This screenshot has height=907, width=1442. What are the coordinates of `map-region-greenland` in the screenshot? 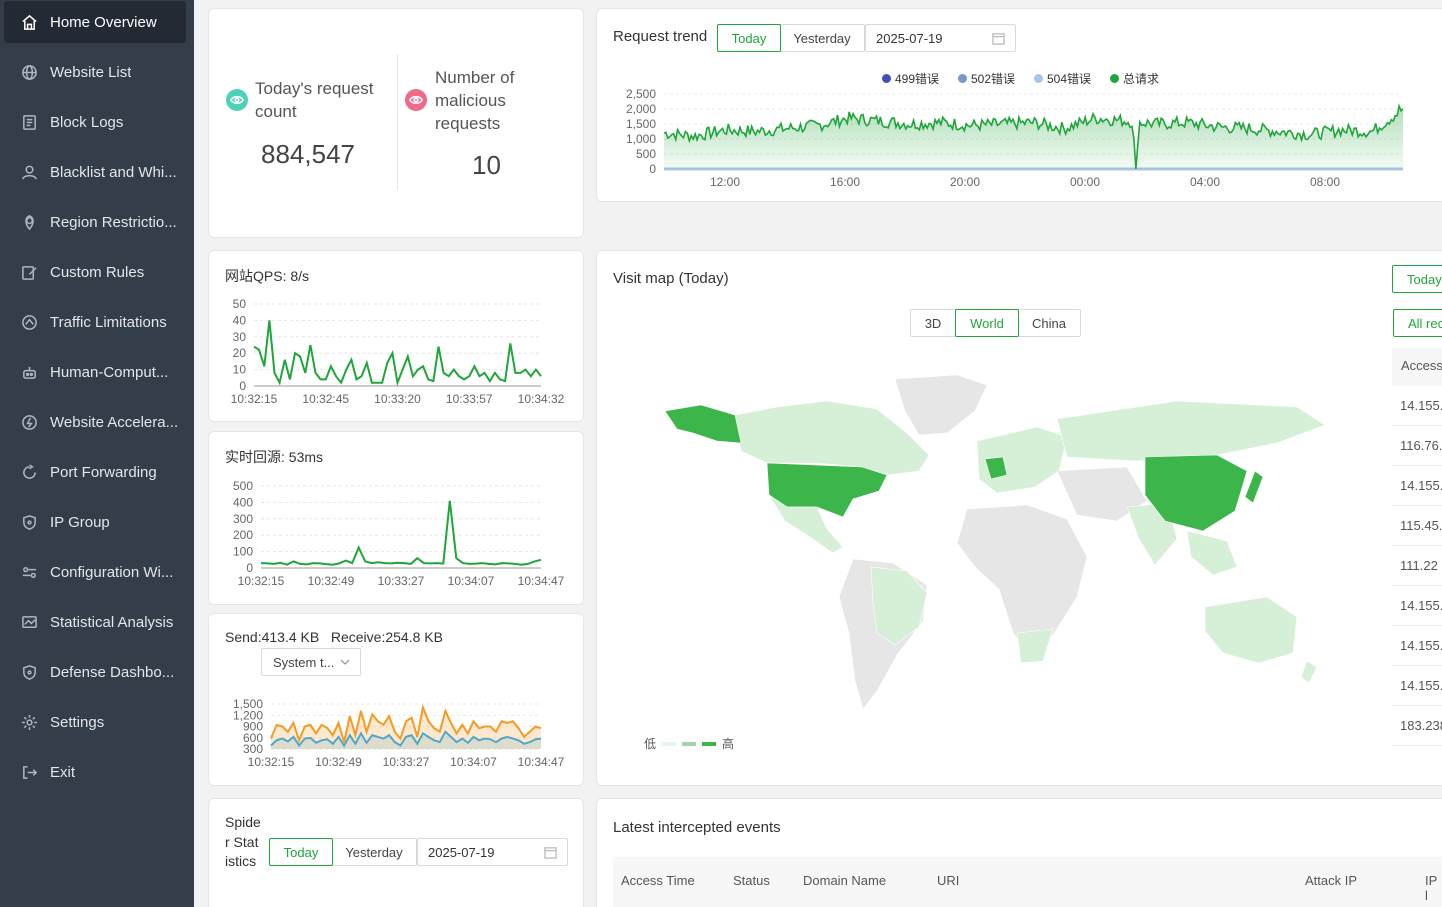 It's located at (941, 405).